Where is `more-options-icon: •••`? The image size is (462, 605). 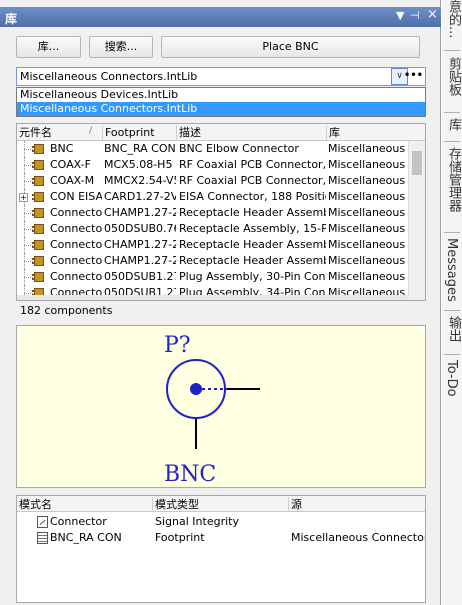
more-options-icon: ••• is located at coordinates (413, 75).